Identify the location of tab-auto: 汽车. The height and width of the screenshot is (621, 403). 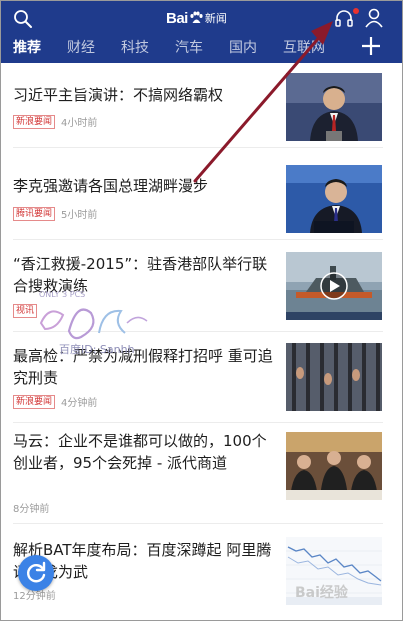
(189, 47).